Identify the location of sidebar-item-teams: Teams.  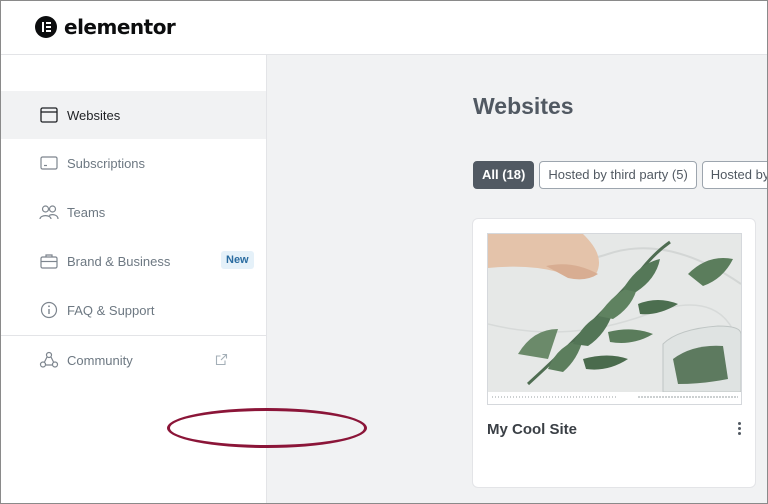
(133, 212).